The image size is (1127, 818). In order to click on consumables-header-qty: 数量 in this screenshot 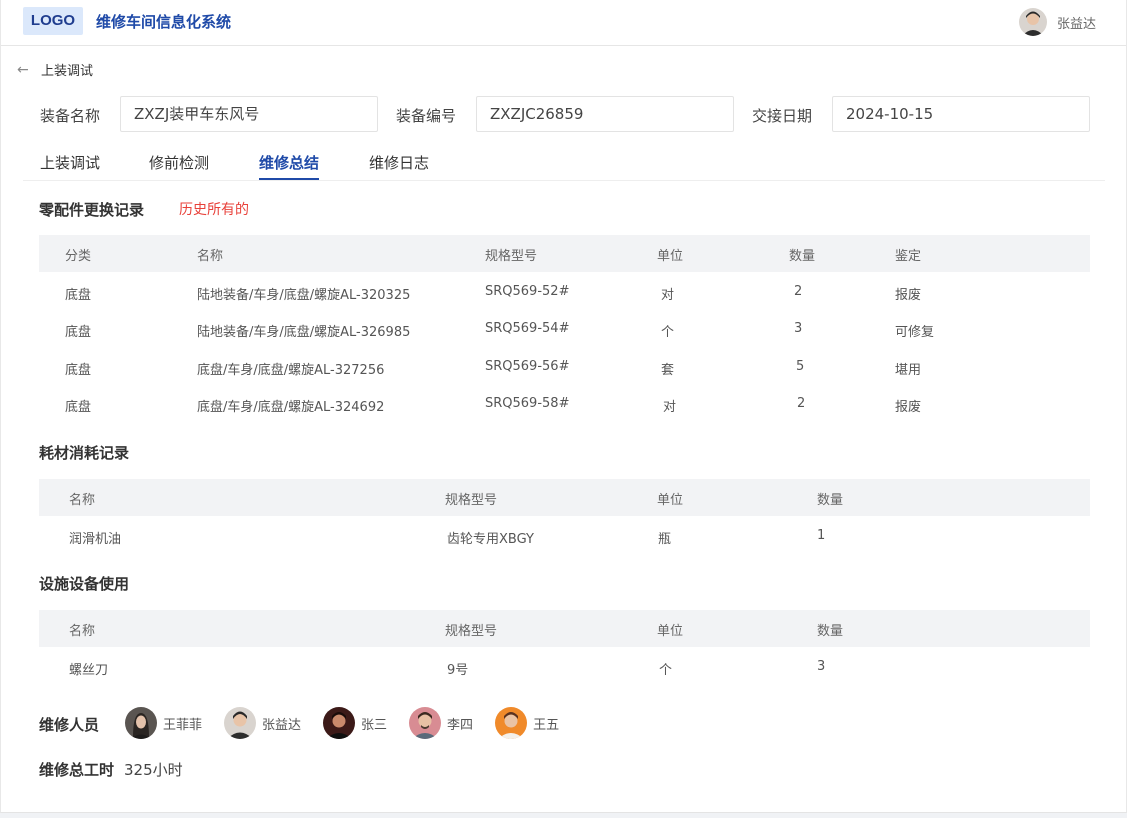, I will do `click(830, 500)`.